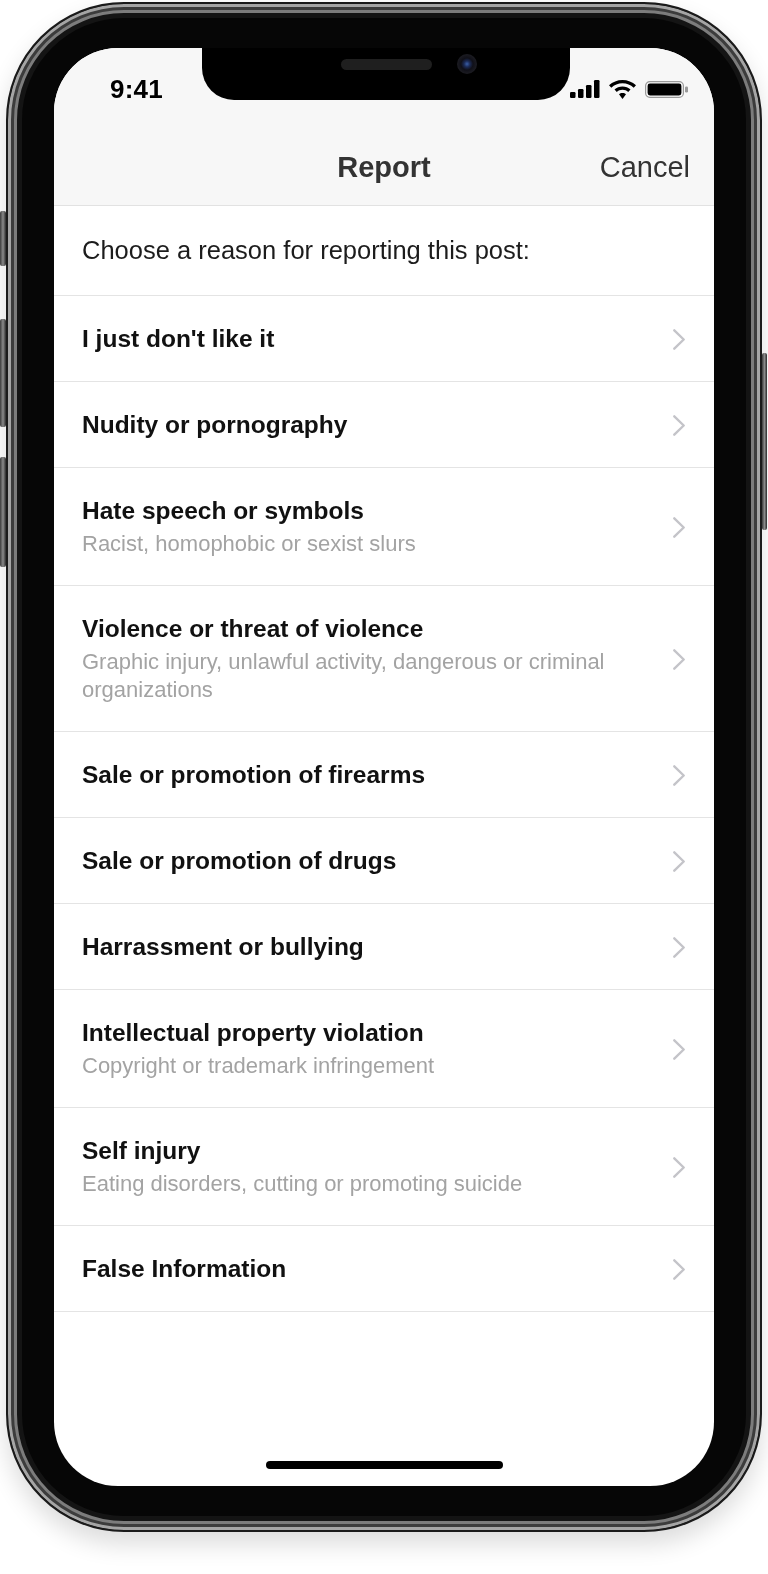 This screenshot has height=1574, width=768. Describe the element at coordinates (3, 238) in the screenshot. I see `hardware-side-key` at that location.